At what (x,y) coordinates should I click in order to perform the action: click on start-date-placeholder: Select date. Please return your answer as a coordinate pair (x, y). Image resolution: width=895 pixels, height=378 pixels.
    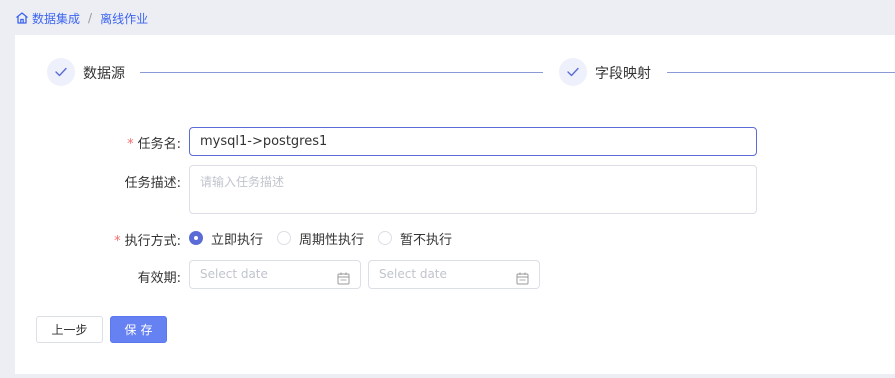
    Looking at the image, I should click on (234, 274).